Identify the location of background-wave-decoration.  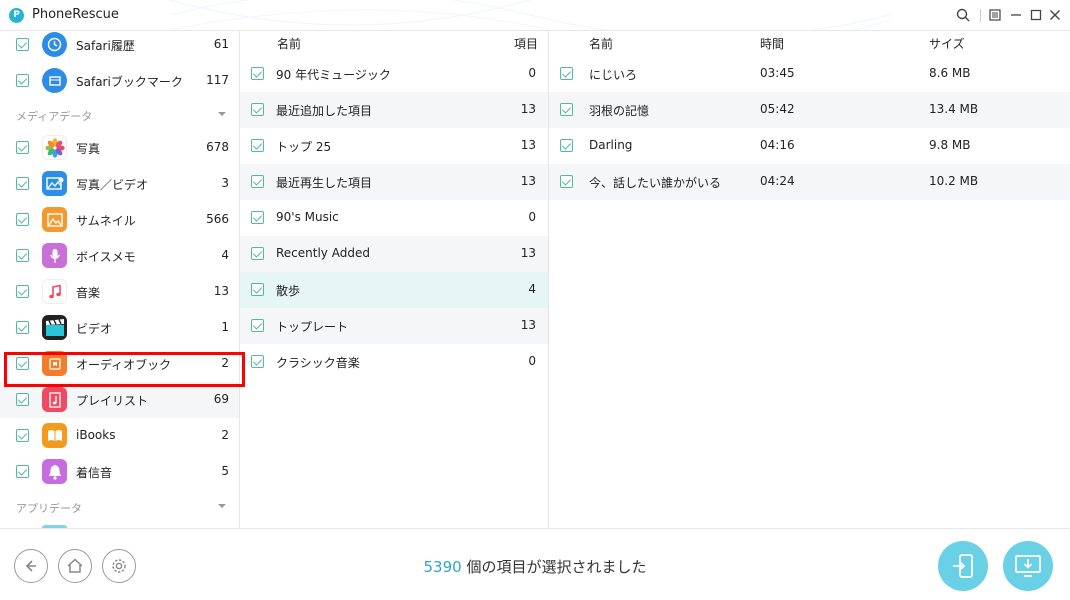
(530, 15).